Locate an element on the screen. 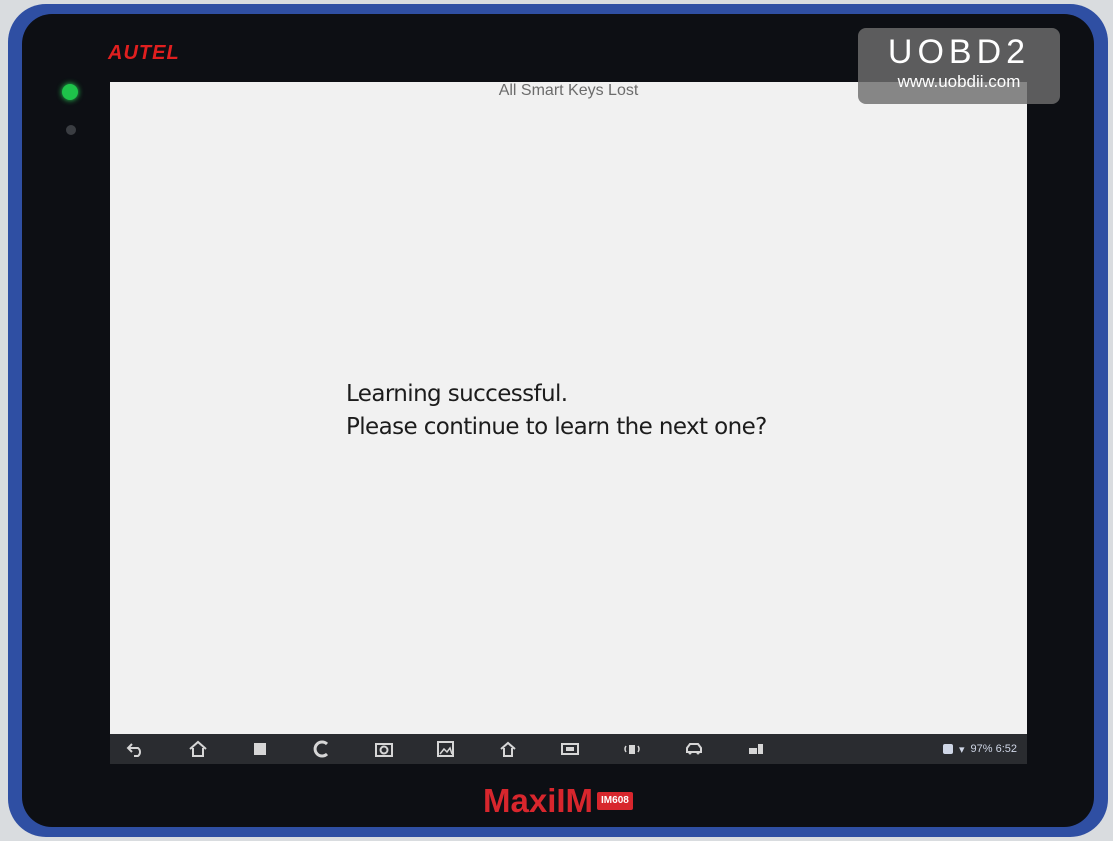  brand-logo: AUTEL is located at coordinates (144, 53).